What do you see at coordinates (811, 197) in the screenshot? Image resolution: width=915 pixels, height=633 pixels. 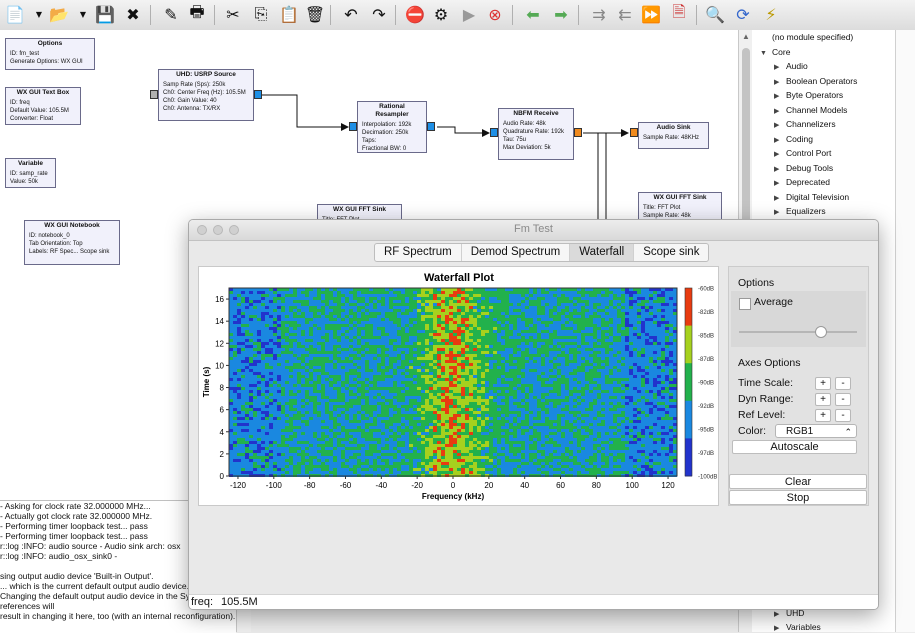 I see `tree-item: ▶Digital Television` at bounding box center [811, 197].